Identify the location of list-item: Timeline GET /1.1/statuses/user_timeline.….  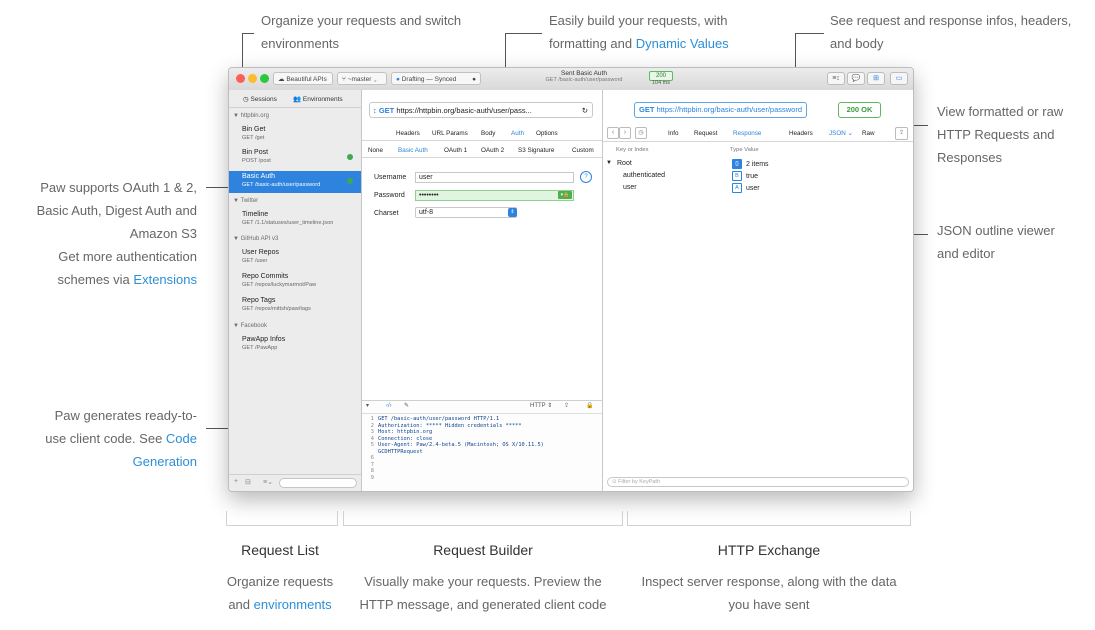
(295, 220).